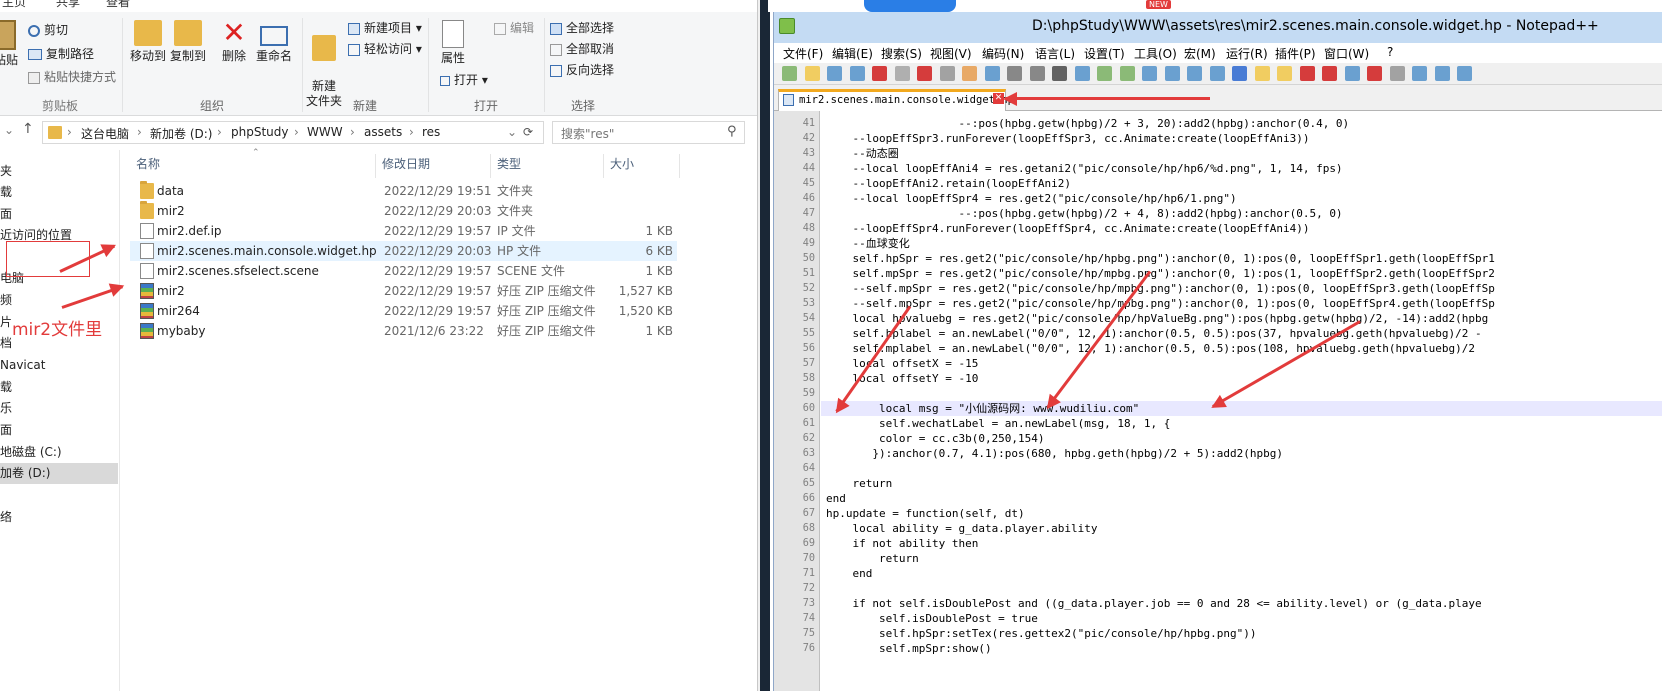  What do you see at coordinates (118, 5) in the screenshot?
I see `tab-view: 查看` at bounding box center [118, 5].